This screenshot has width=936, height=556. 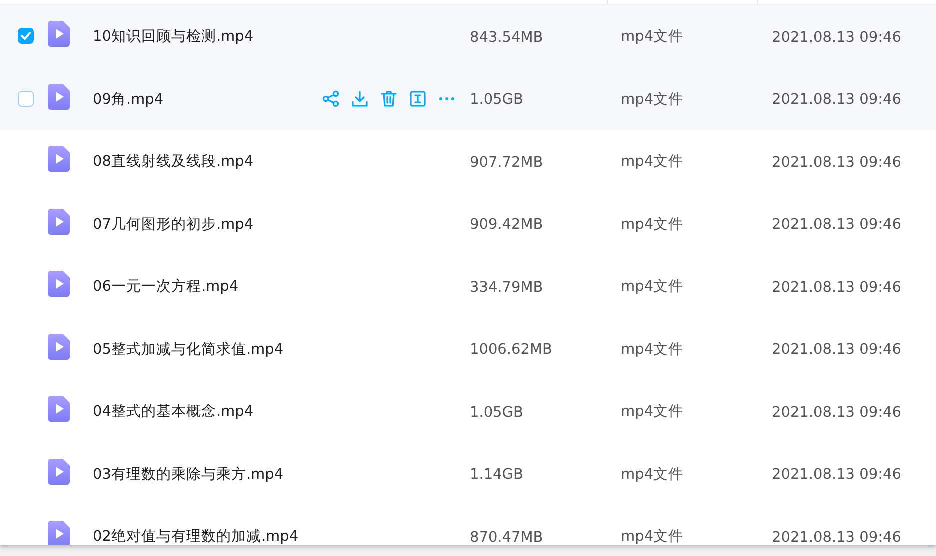 I want to click on file-row: 07几何图形的初步.mp4 909.42MB mp4文件 2021.08.13 09:46, so click(x=468, y=223).